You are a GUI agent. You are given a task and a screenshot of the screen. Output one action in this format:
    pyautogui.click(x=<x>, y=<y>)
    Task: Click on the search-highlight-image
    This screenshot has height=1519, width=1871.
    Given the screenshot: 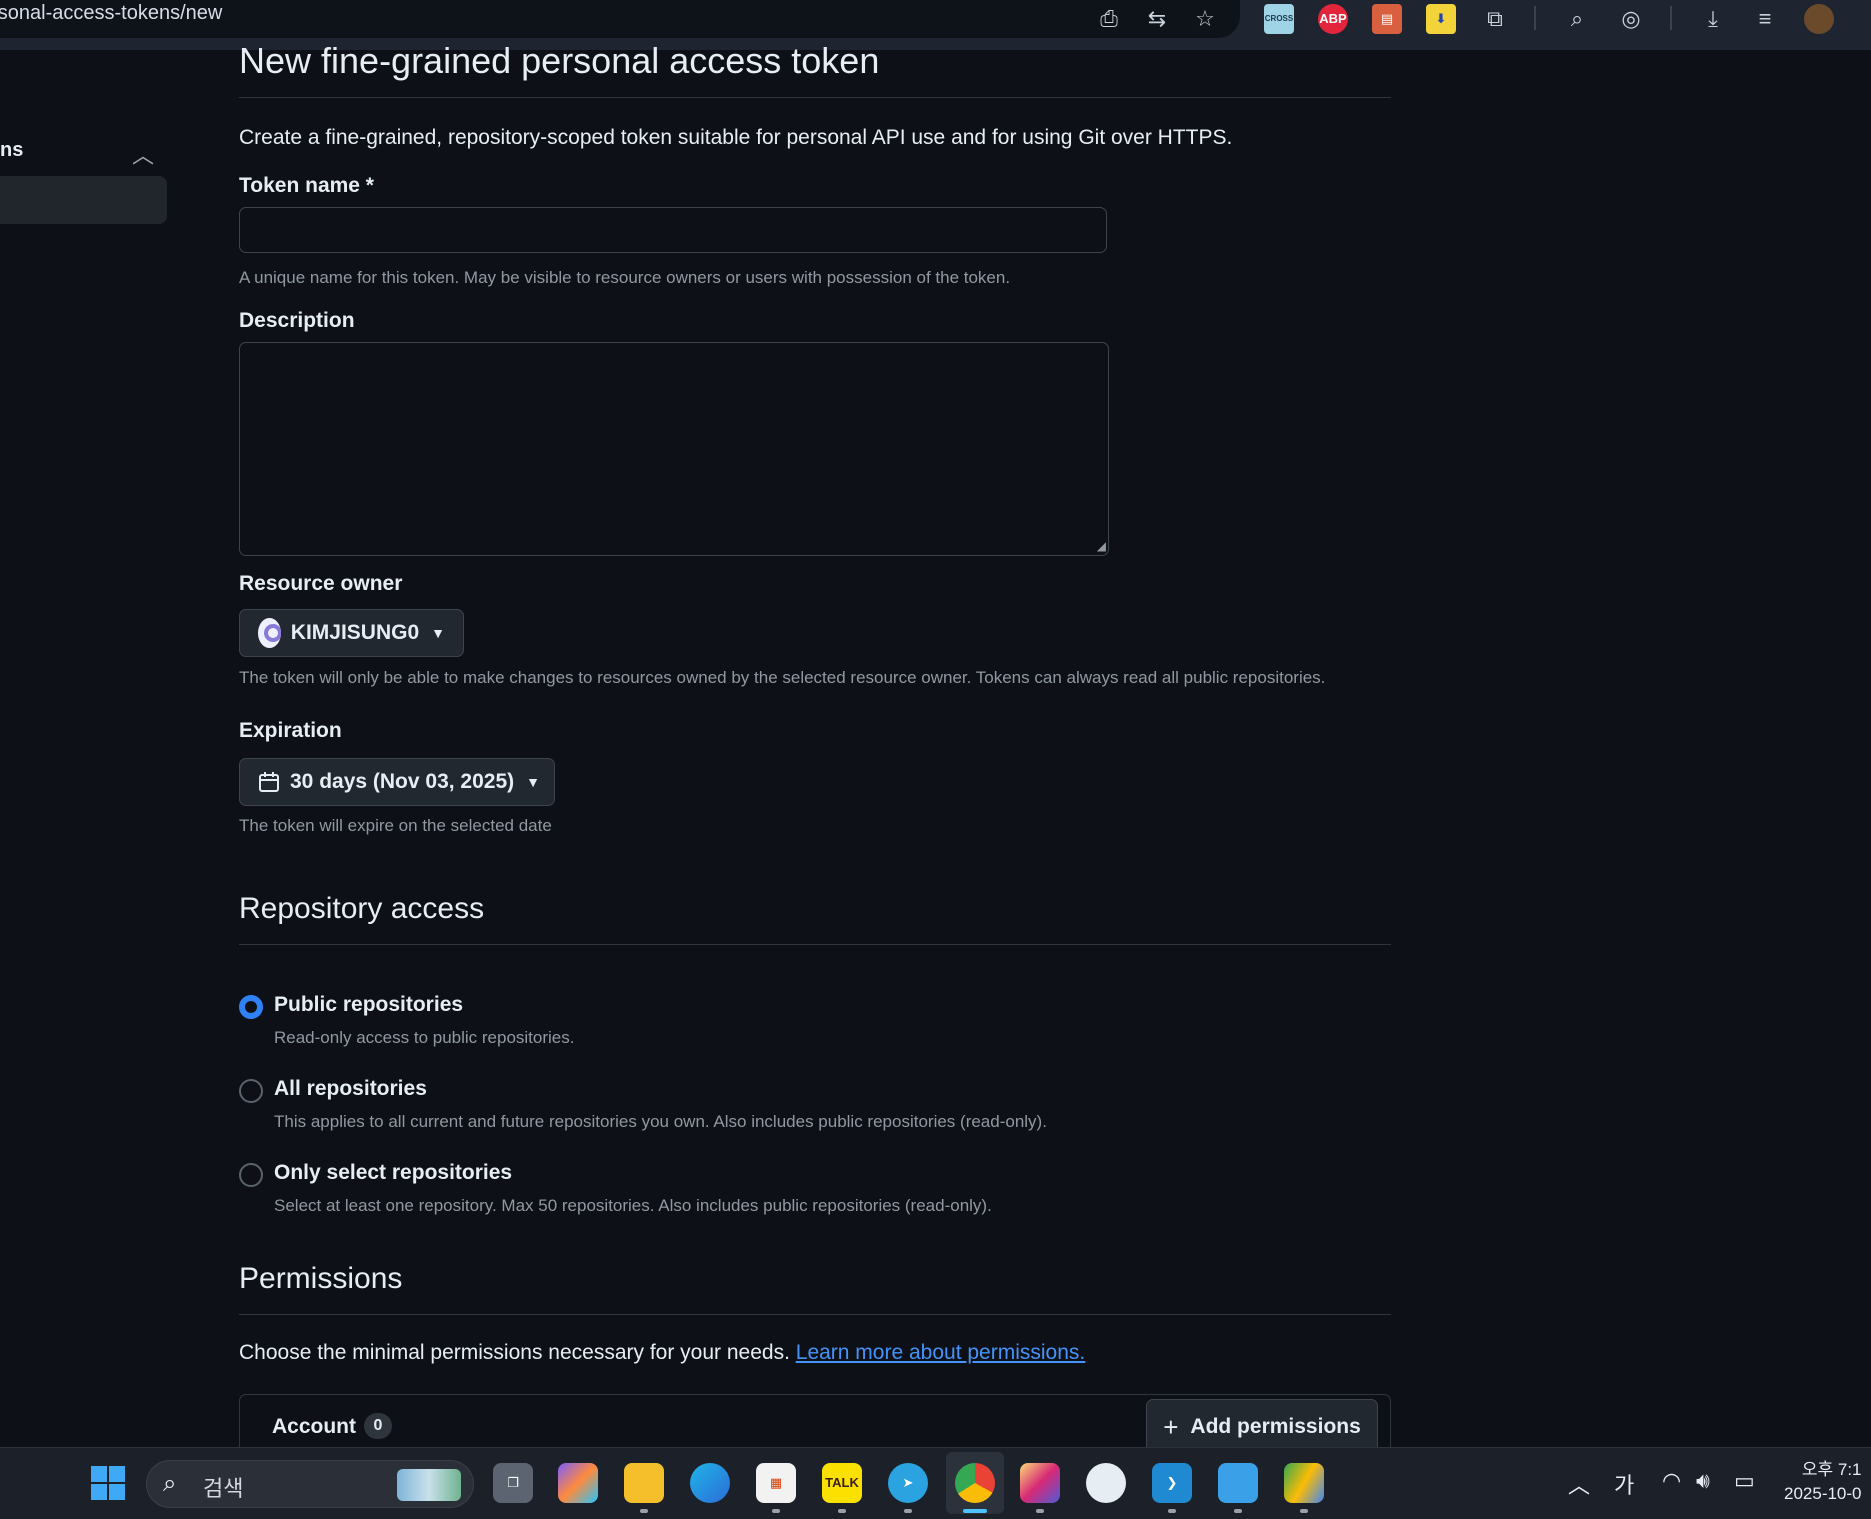 What is the action you would take?
    pyautogui.click(x=429, y=1485)
    